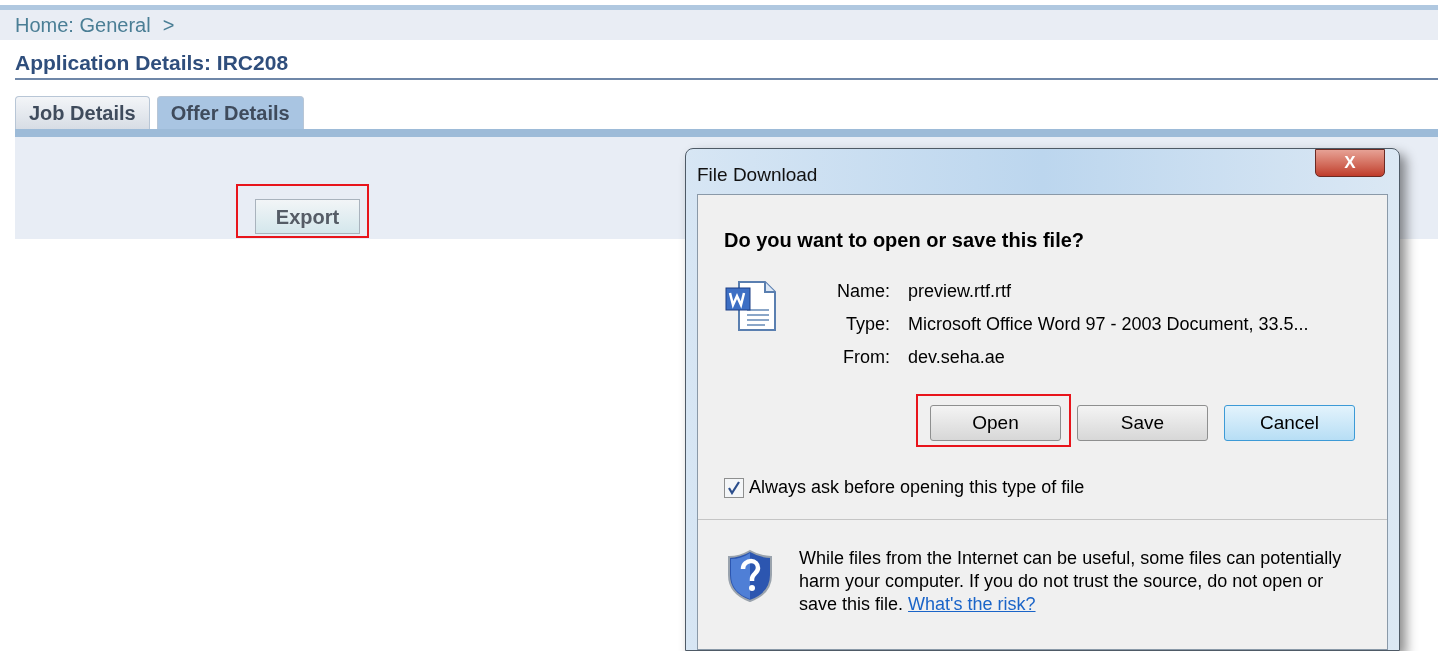 The width and height of the screenshot is (1438, 651). I want to click on field-label: From:, so click(866, 357).